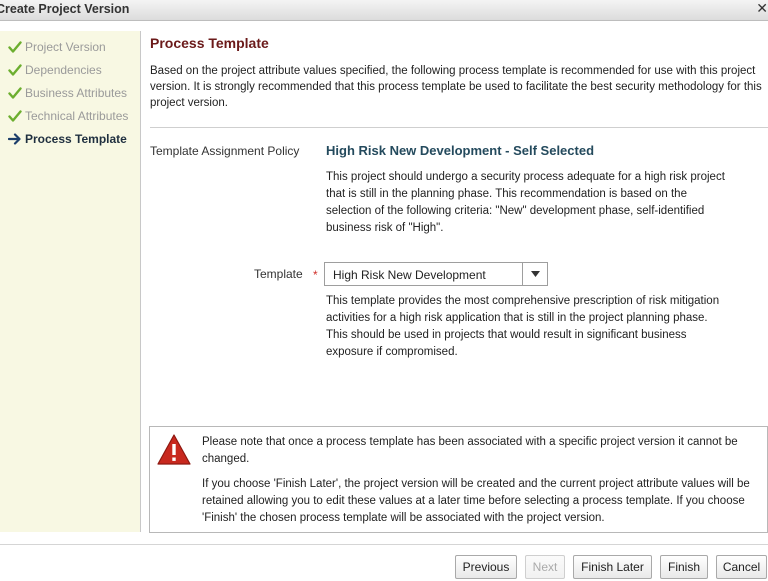 This screenshot has width=768, height=581. I want to click on divider, so click(459, 127).